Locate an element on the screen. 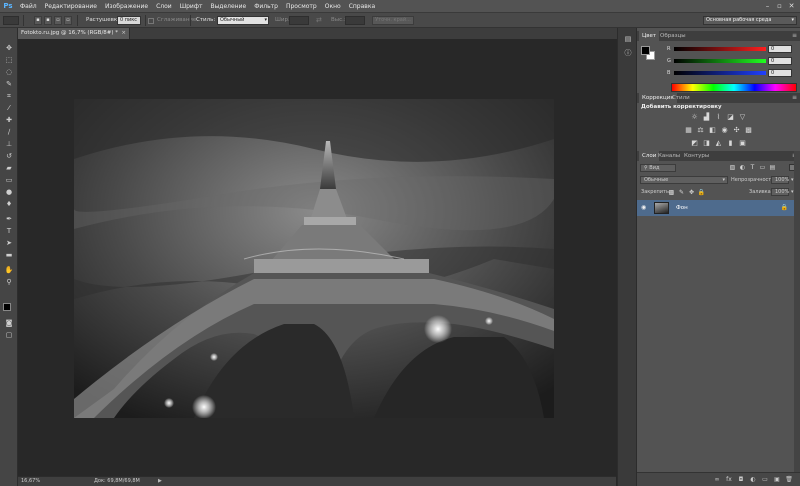 Image resolution: width=800 pixels, height=486 pixels. dodge-tool-icon: ♦ is located at coordinates (9, 204).